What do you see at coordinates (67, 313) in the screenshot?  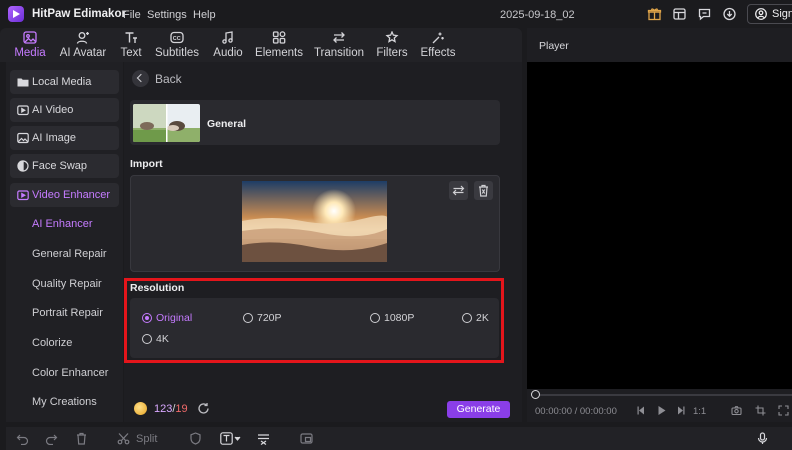 I see `sidebar-subitem-portrait-repair: Portrait Repair` at bounding box center [67, 313].